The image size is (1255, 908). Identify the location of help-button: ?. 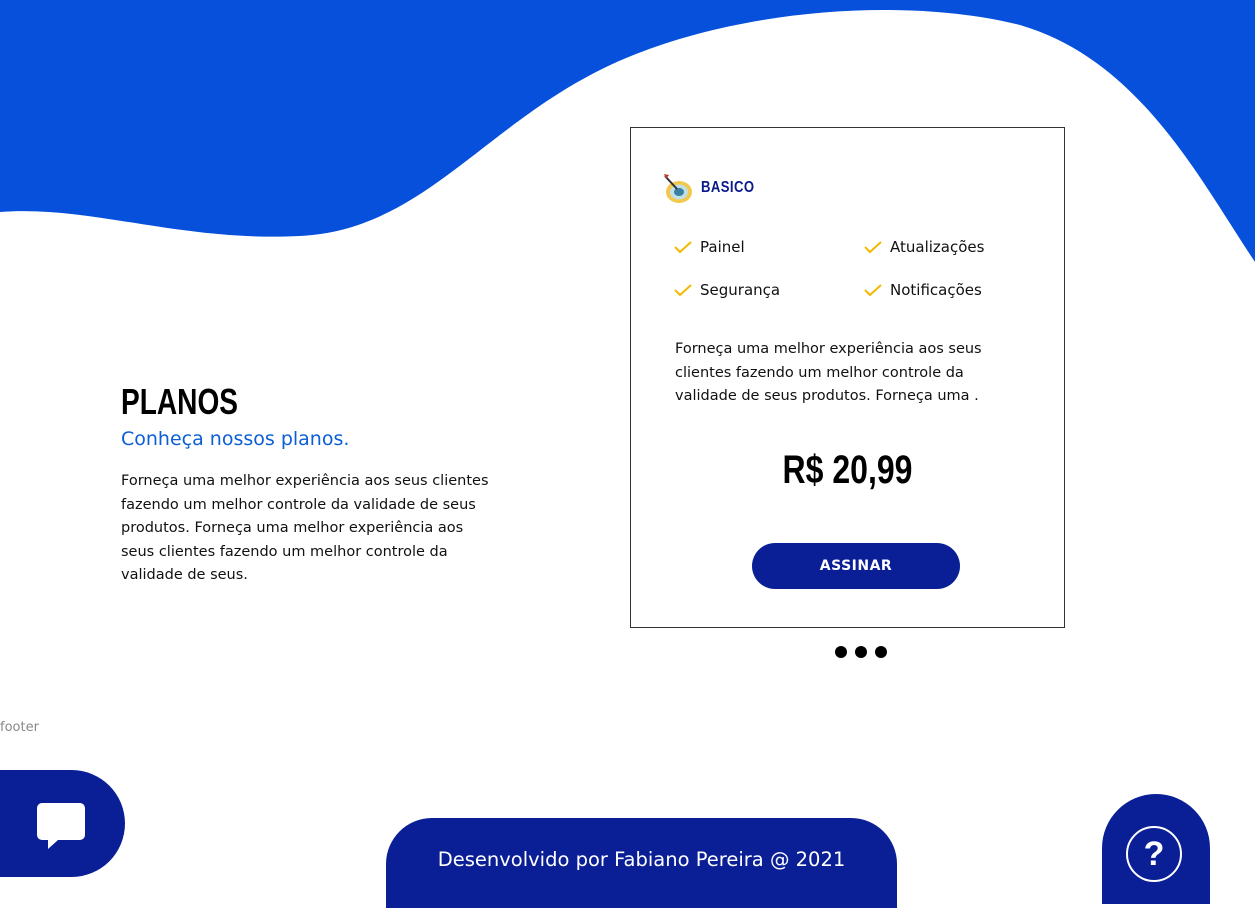
(1156, 849).